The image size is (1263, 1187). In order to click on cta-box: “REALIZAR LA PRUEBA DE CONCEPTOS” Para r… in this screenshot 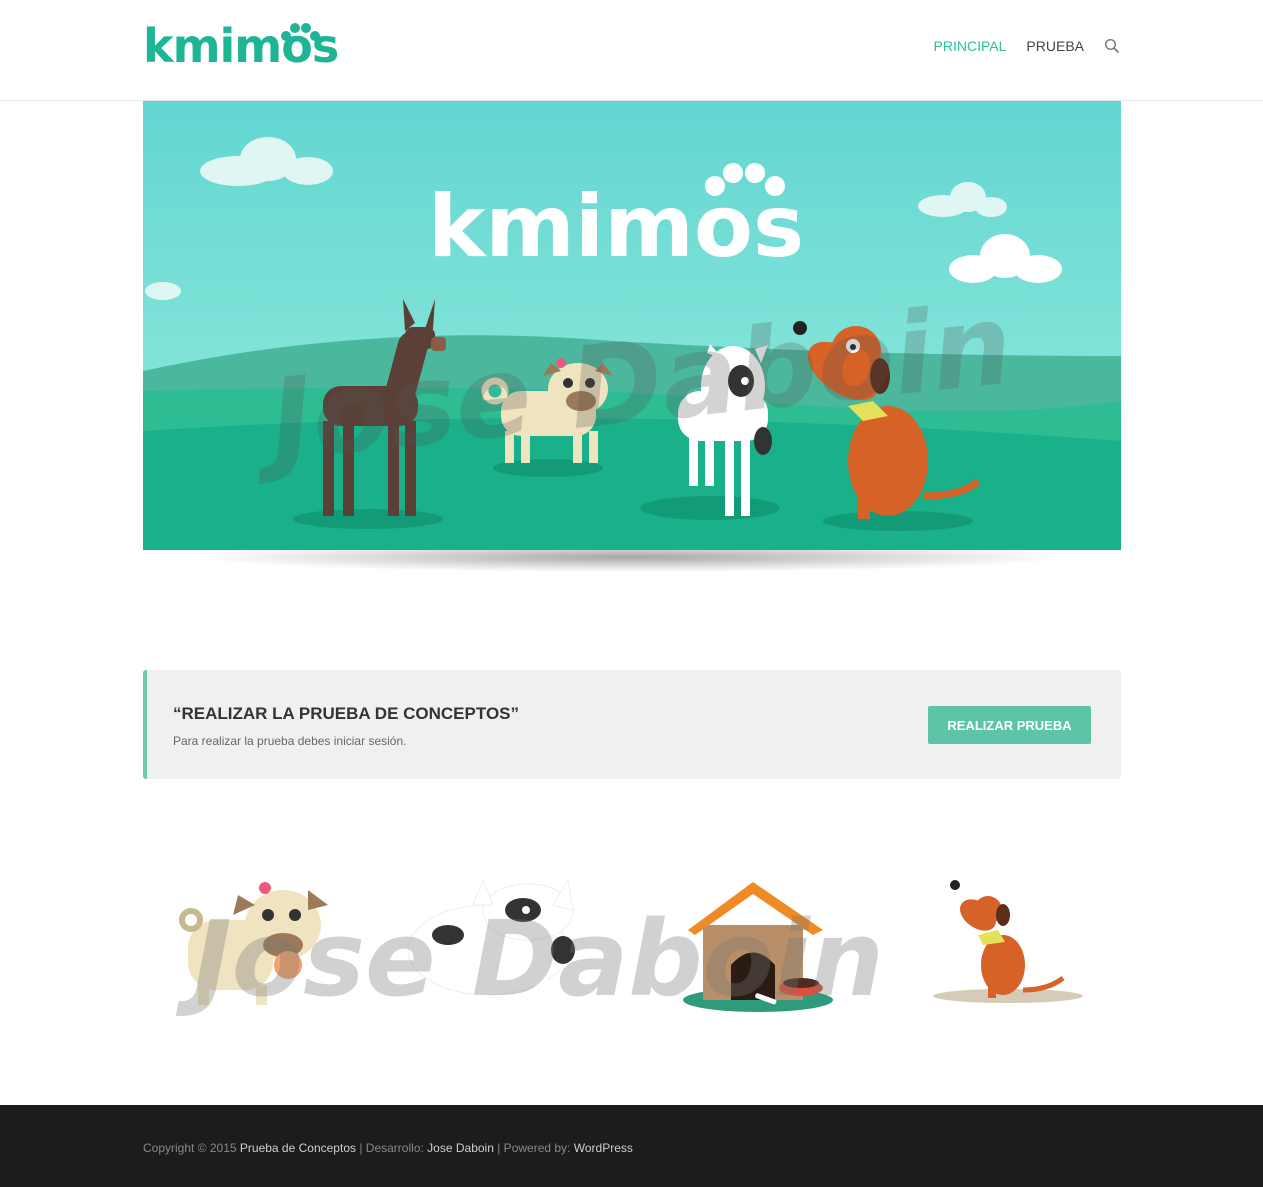, I will do `click(632, 724)`.